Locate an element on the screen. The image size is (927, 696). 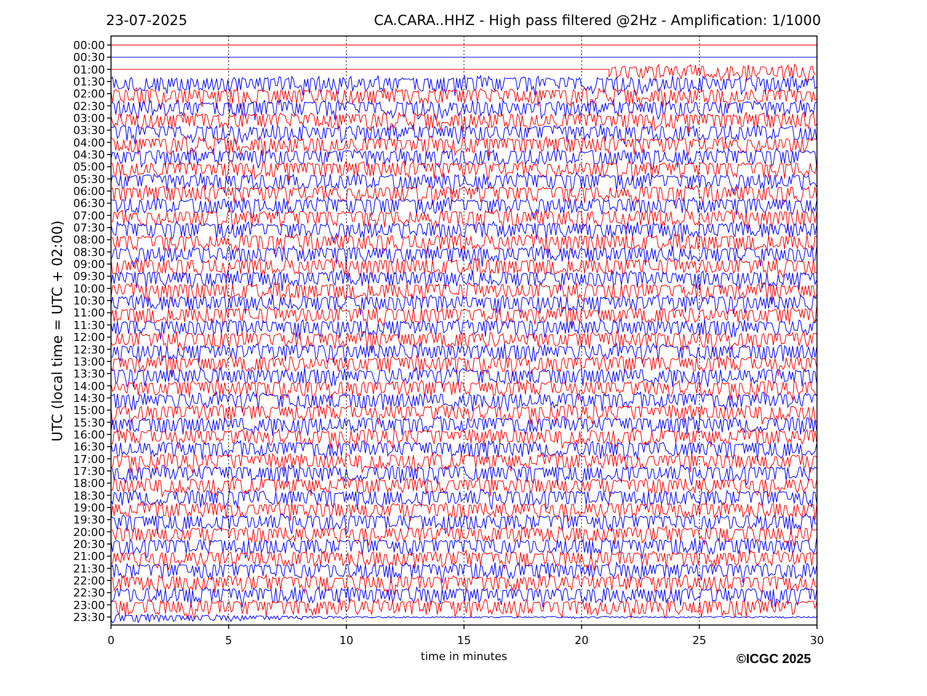
time-label: 04:00 is located at coordinates (89, 143).